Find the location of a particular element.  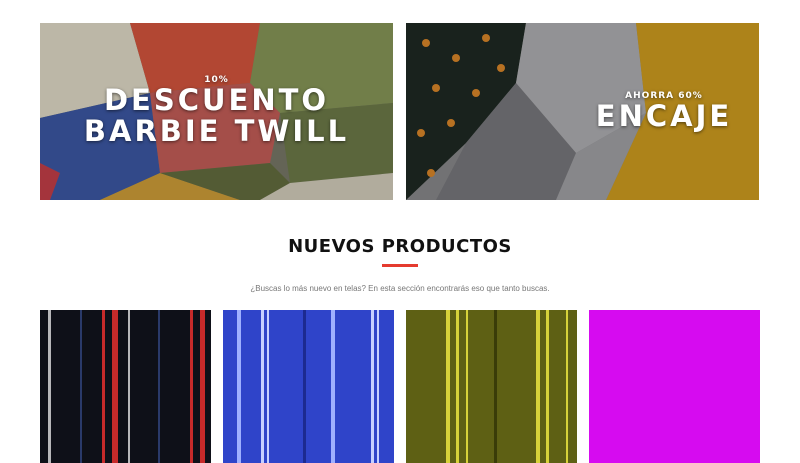

banner-title-line1: ENCAJE is located at coordinates (664, 116).